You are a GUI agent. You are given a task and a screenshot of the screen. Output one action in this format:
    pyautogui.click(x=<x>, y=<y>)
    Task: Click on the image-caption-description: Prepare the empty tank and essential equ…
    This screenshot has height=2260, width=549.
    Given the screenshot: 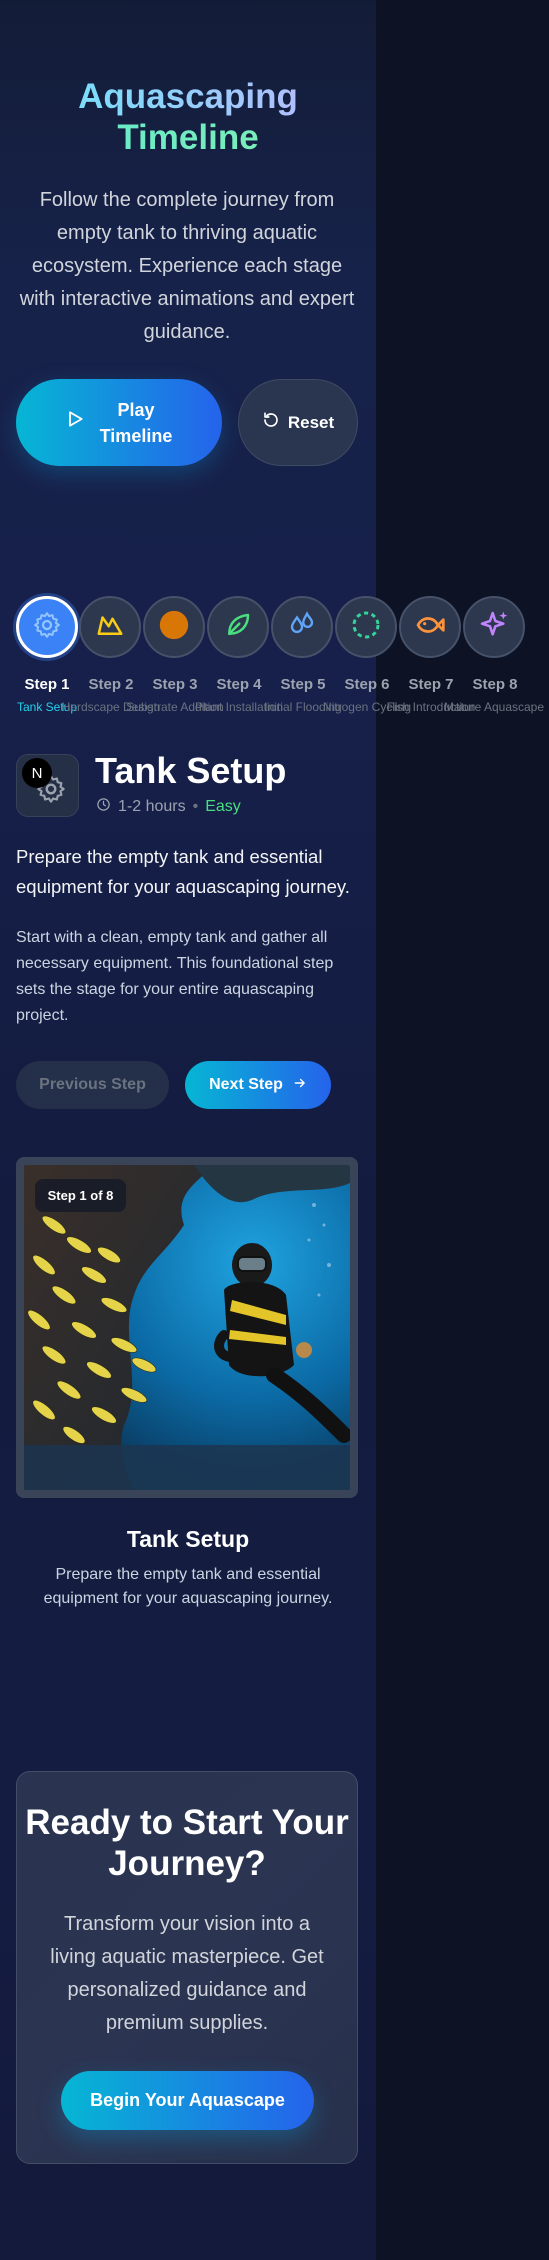 What is the action you would take?
    pyautogui.click(x=188, y=1586)
    